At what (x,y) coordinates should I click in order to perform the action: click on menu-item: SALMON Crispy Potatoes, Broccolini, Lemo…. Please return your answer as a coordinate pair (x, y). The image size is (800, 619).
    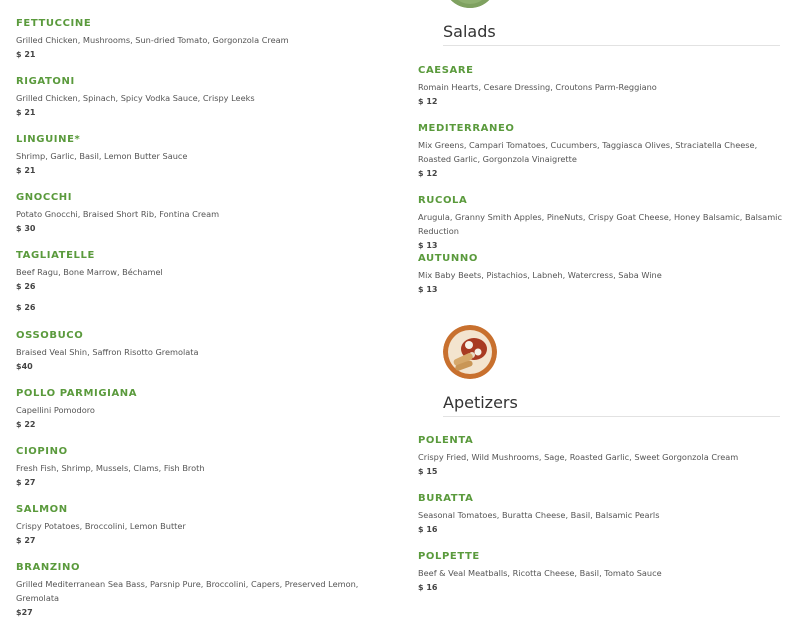
    Looking at the image, I should click on (206, 525).